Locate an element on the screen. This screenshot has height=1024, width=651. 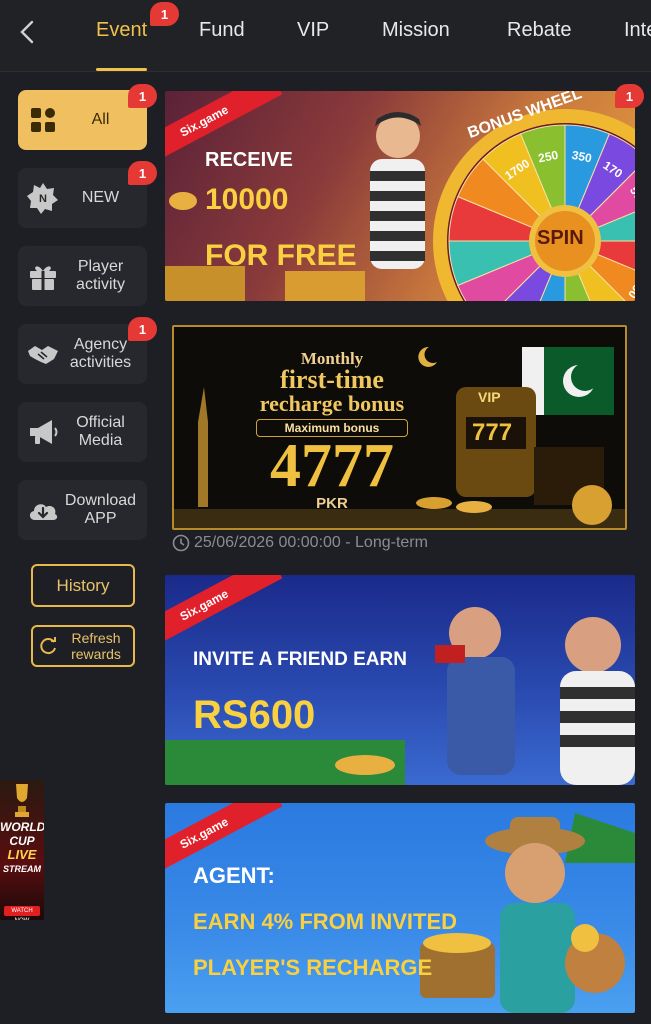
sidebar-agency-badge: 1 is located at coordinates (142, 329).